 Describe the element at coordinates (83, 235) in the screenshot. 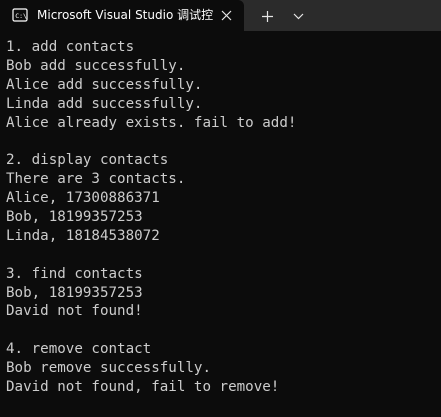

I see `console-line: Linda, 18184538072` at that location.